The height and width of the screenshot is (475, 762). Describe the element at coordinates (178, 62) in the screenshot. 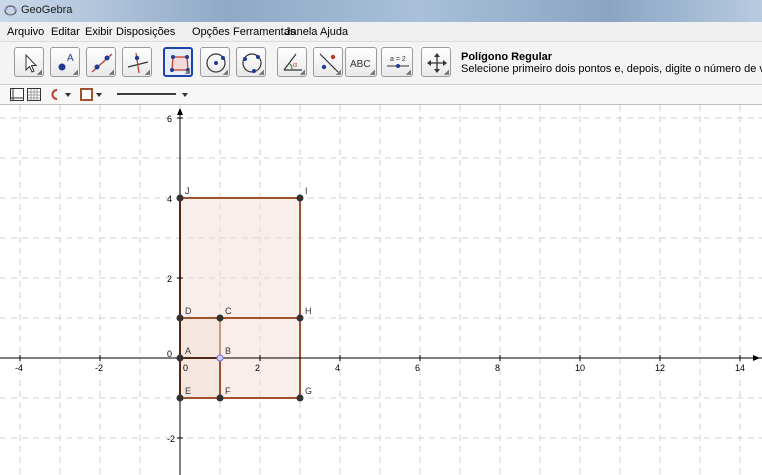

I see `polygon-tool: ◢` at that location.